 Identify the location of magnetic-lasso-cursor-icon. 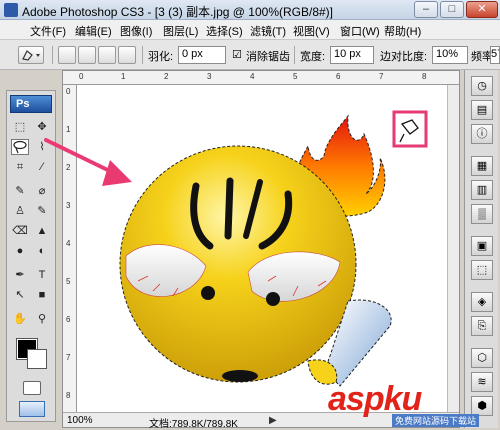
(409, 127).